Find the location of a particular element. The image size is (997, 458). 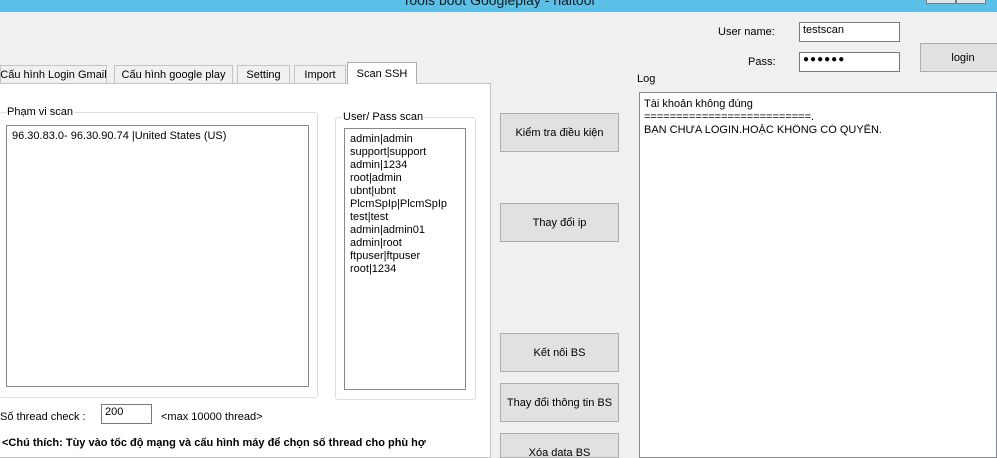

log-line: Tài khoản không đúng is located at coordinates (698, 104).